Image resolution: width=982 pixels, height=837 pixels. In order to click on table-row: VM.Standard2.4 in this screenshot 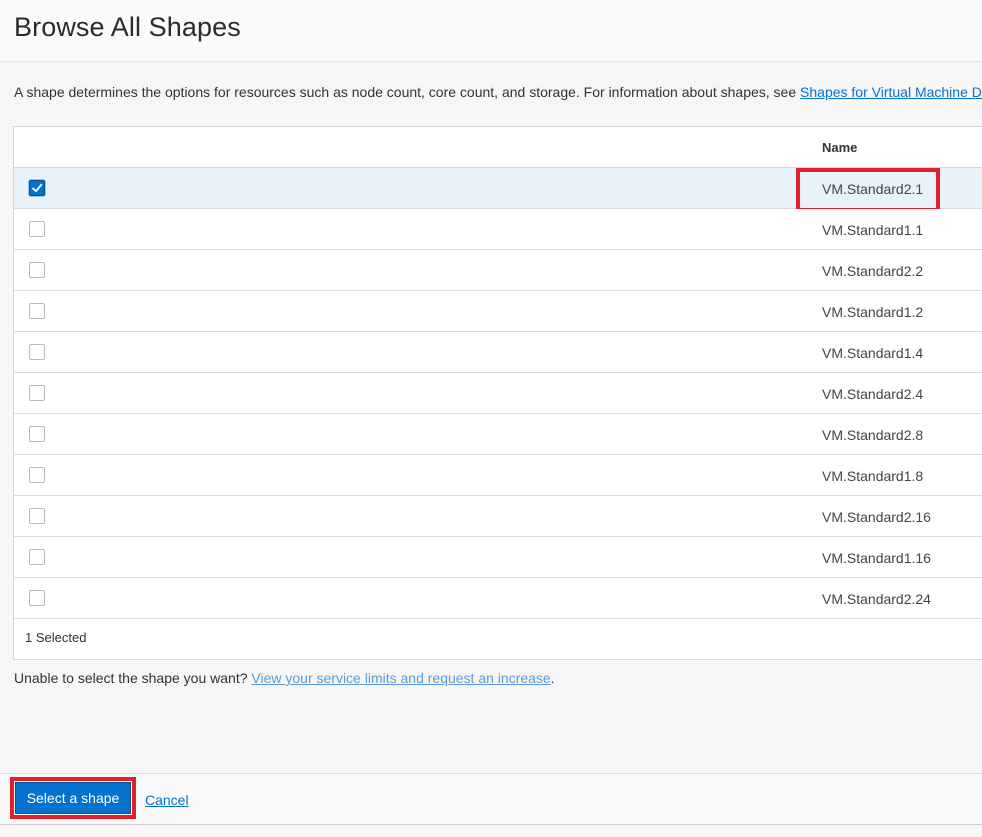, I will do `click(498, 393)`.